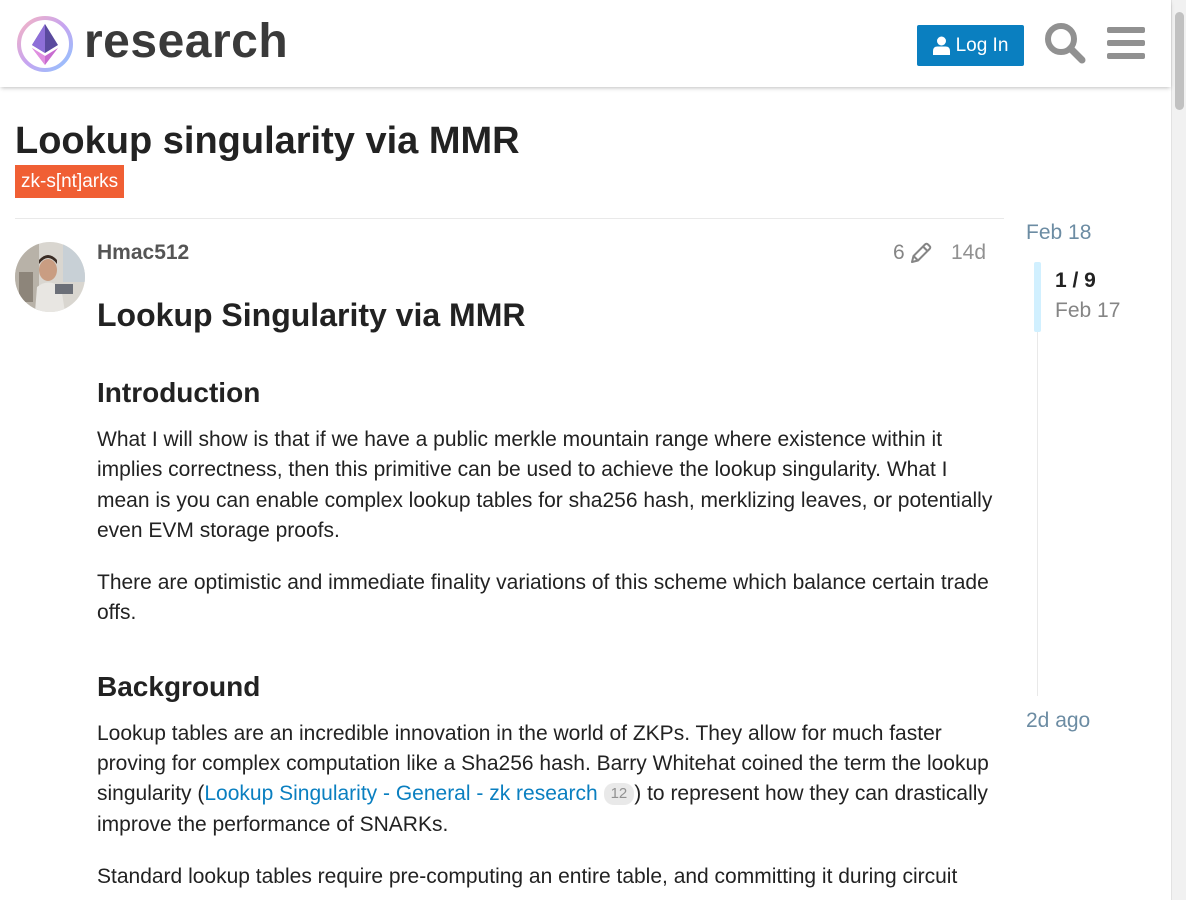 The width and height of the screenshot is (1186, 900). What do you see at coordinates (941, 45) in the screenshot?
I see `user-icon` at bounding box center [941, 45].